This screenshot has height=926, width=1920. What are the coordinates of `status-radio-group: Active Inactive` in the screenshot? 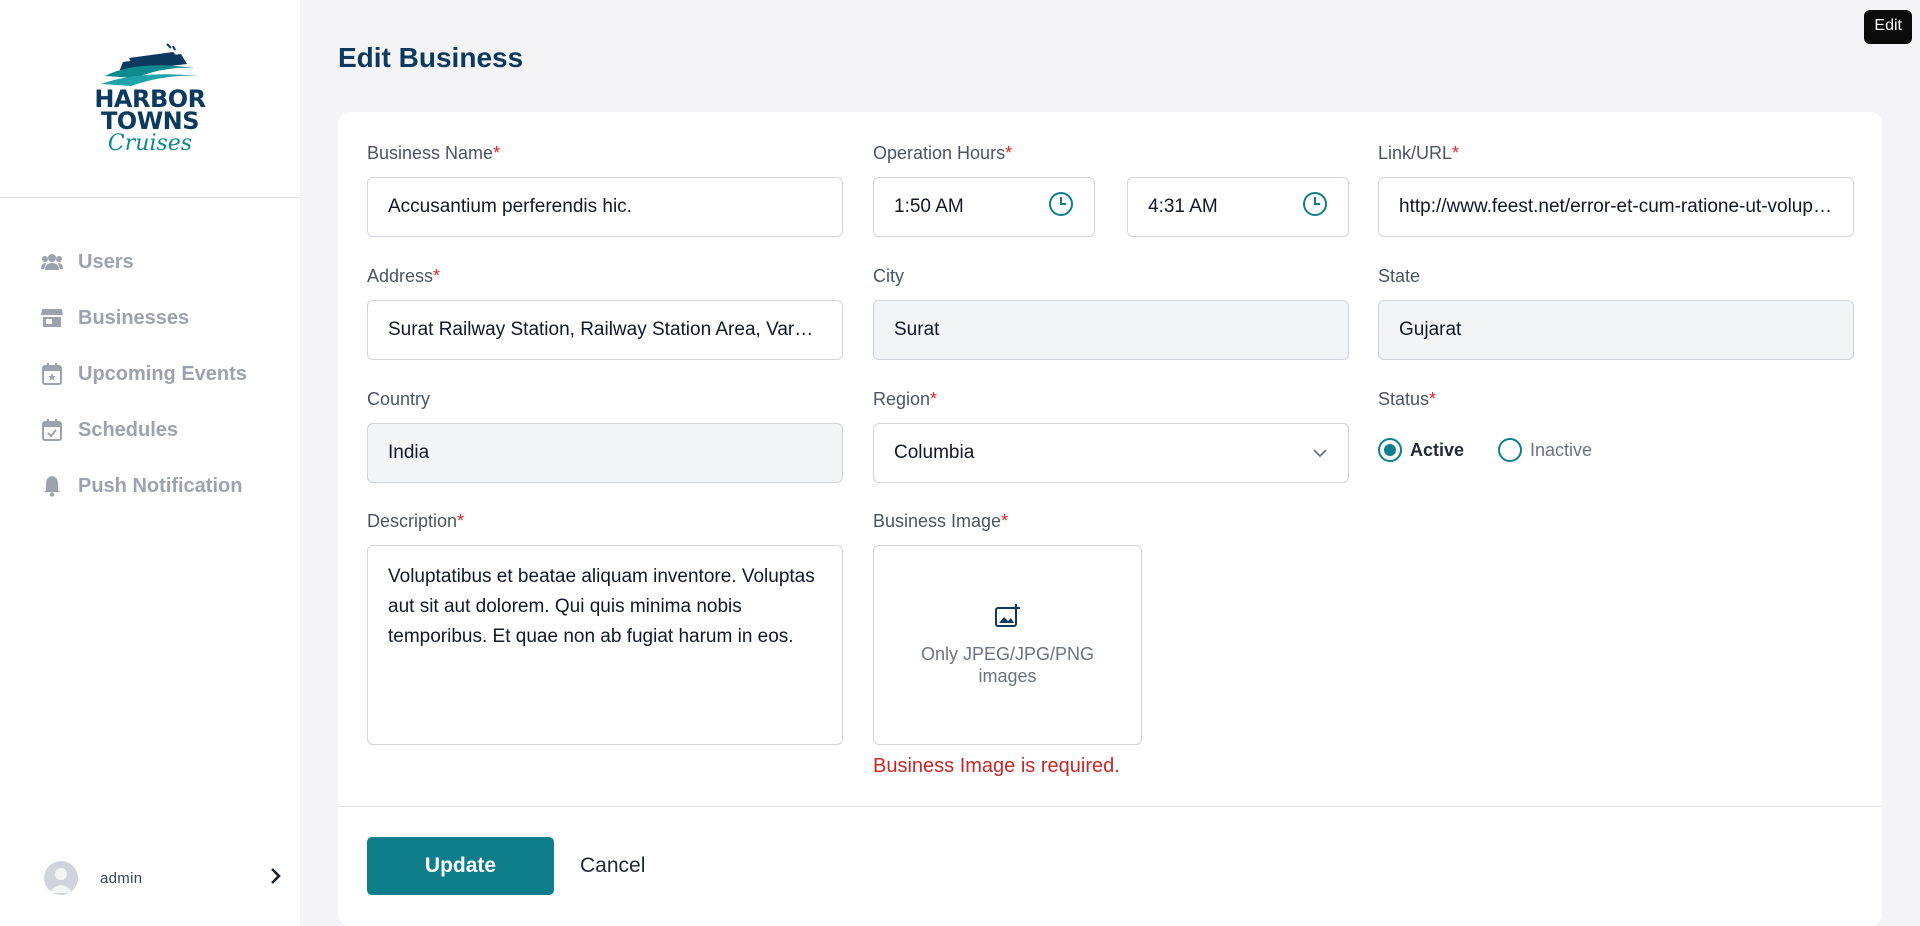 It's located at (1616, 450).